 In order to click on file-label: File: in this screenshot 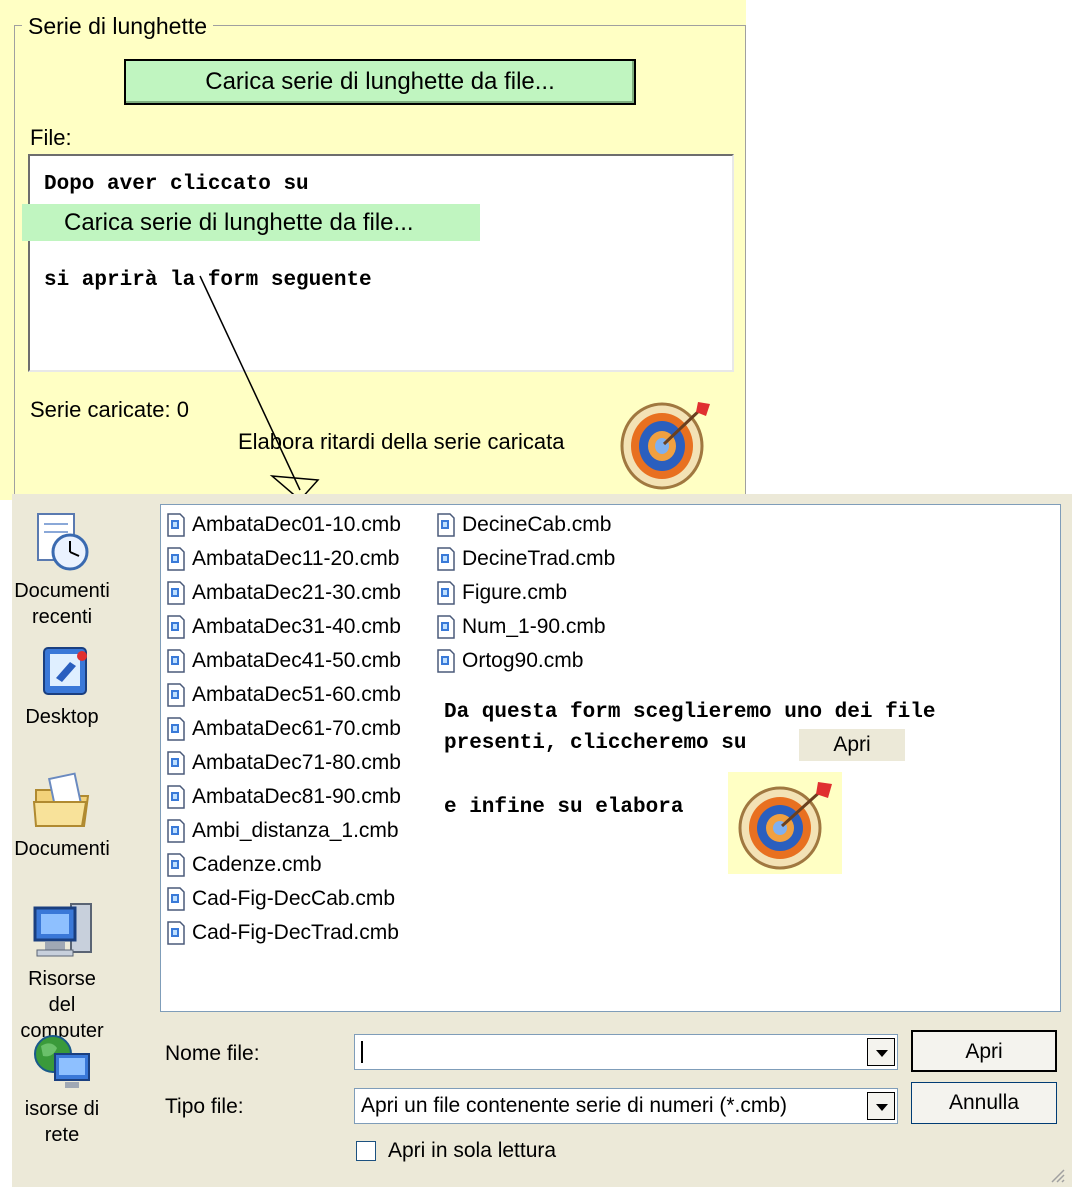, I will do `click(51, 137)`.